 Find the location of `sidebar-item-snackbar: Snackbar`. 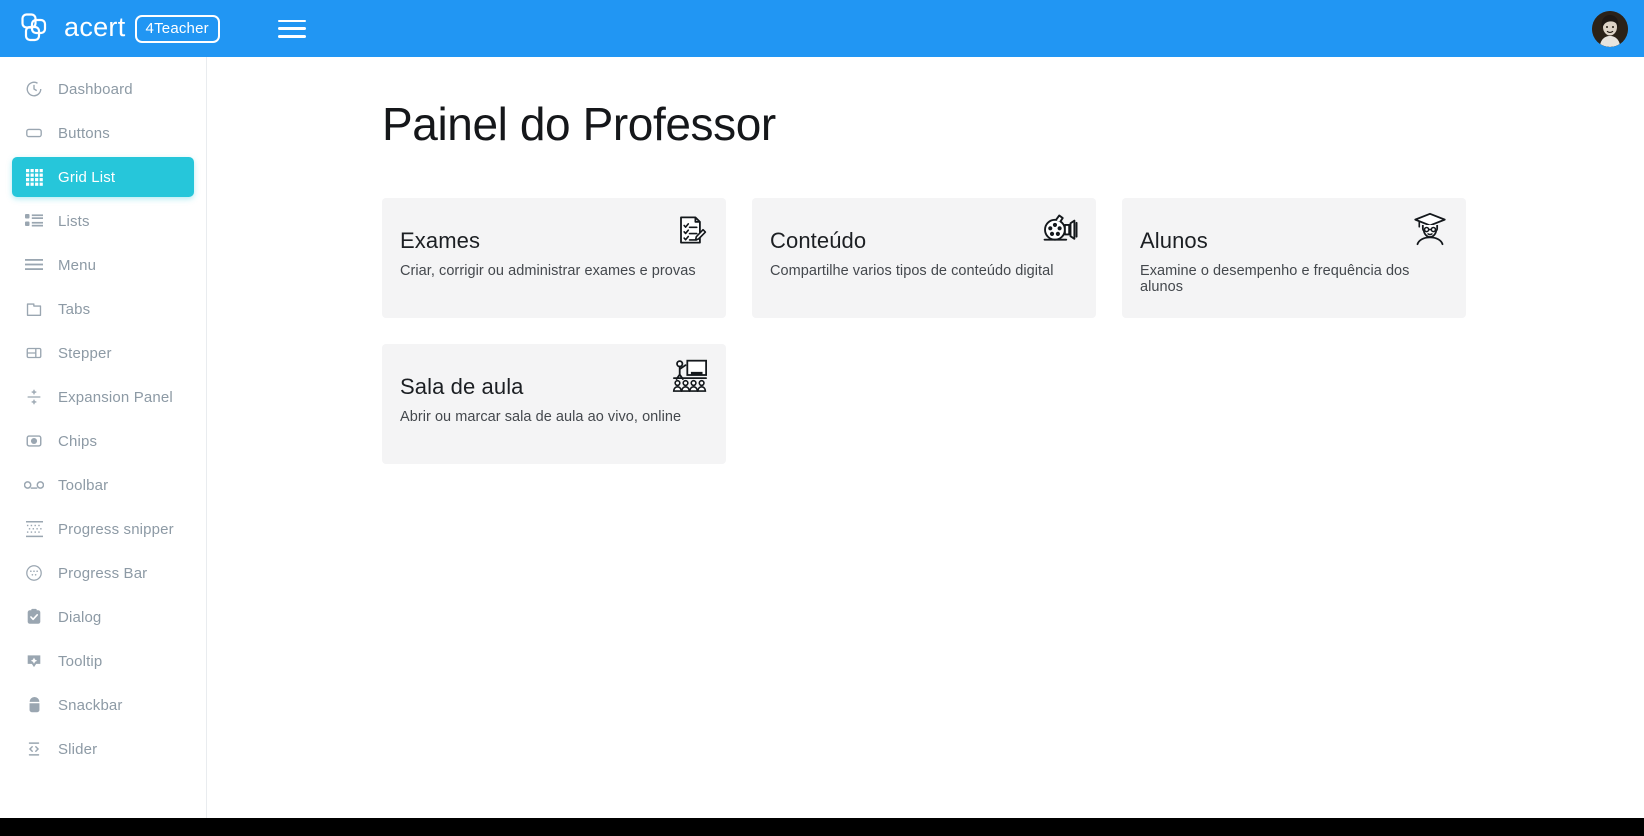

sidebar-item-snackbar: Snackbar is located at coordinates (103, 705).